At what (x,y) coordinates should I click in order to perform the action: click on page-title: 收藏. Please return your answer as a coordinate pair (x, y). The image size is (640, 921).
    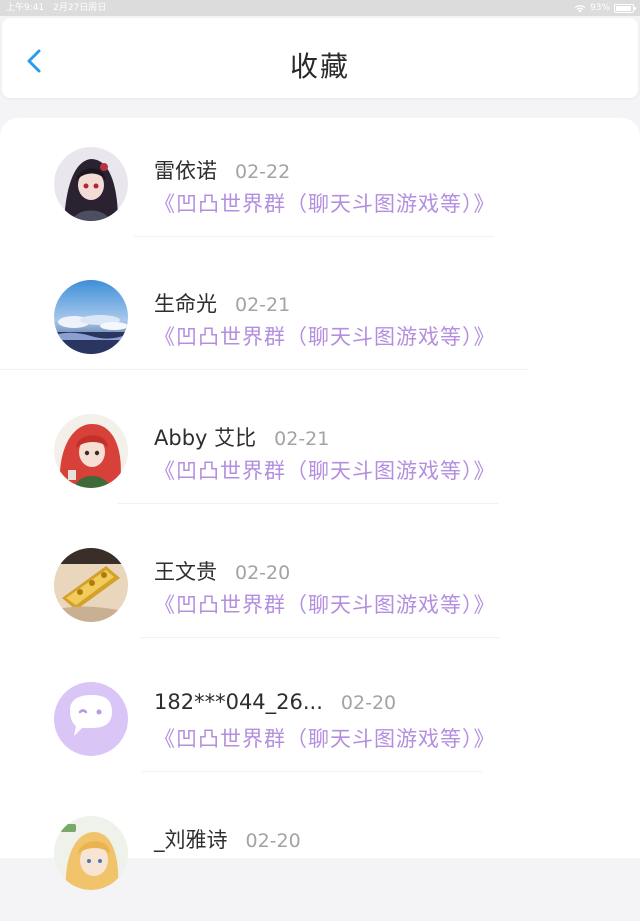
    Looking at the image, I should click on (319, 66).